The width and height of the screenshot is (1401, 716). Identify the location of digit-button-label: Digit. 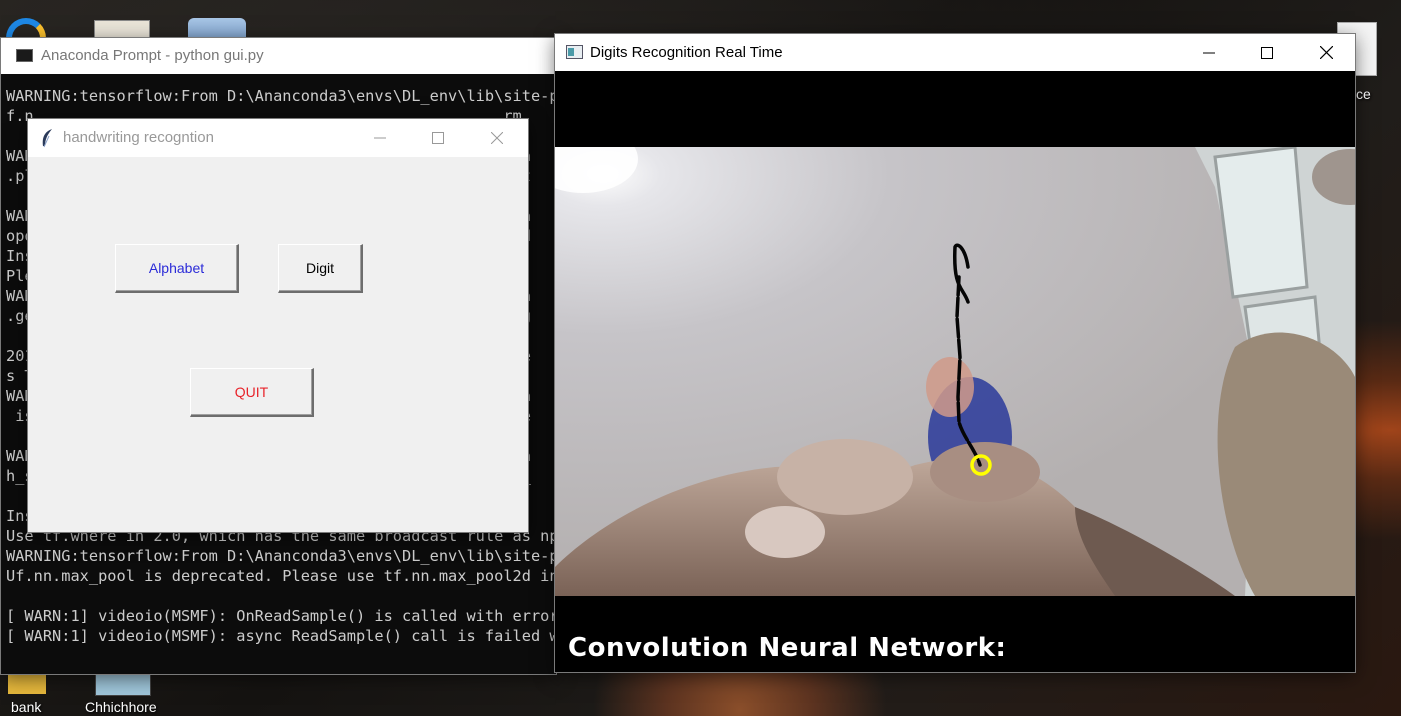
(319, 268).